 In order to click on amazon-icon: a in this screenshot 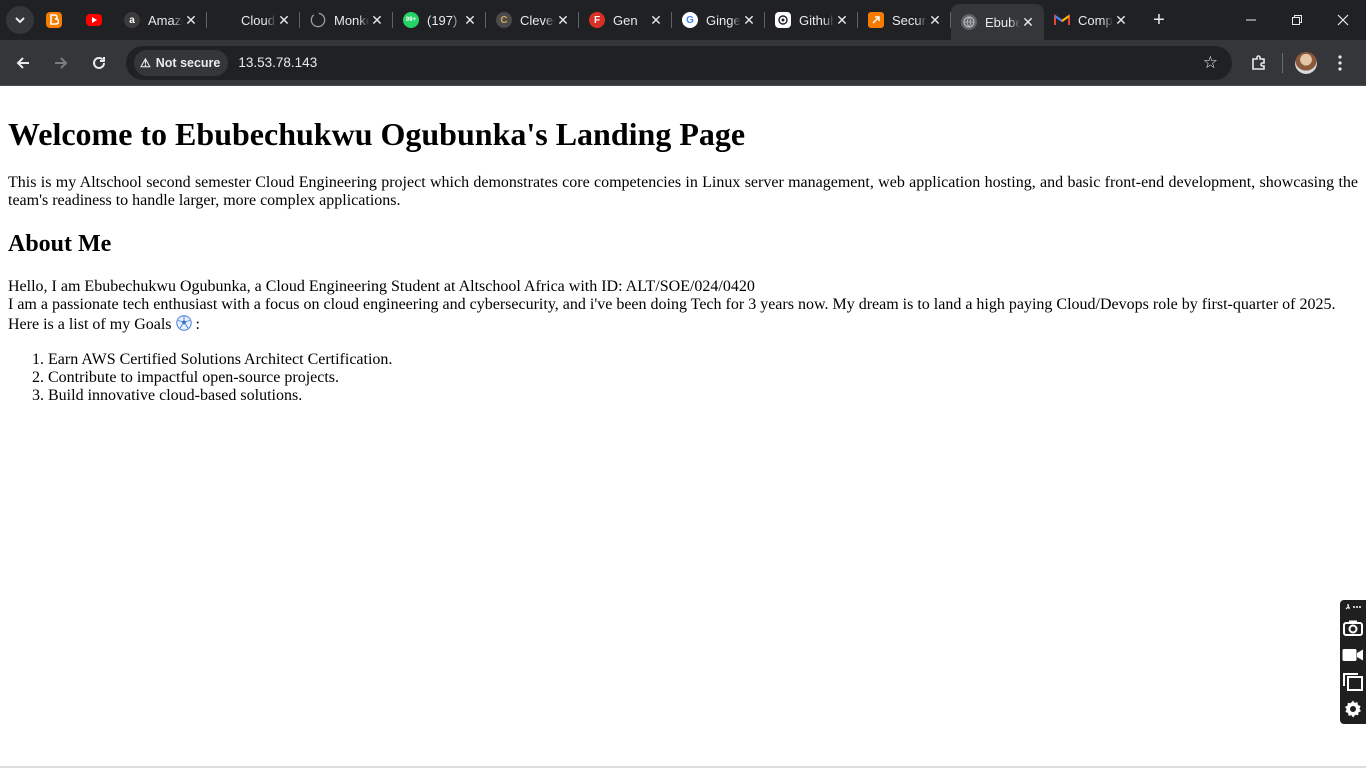, I will do `click(132, 20)`.